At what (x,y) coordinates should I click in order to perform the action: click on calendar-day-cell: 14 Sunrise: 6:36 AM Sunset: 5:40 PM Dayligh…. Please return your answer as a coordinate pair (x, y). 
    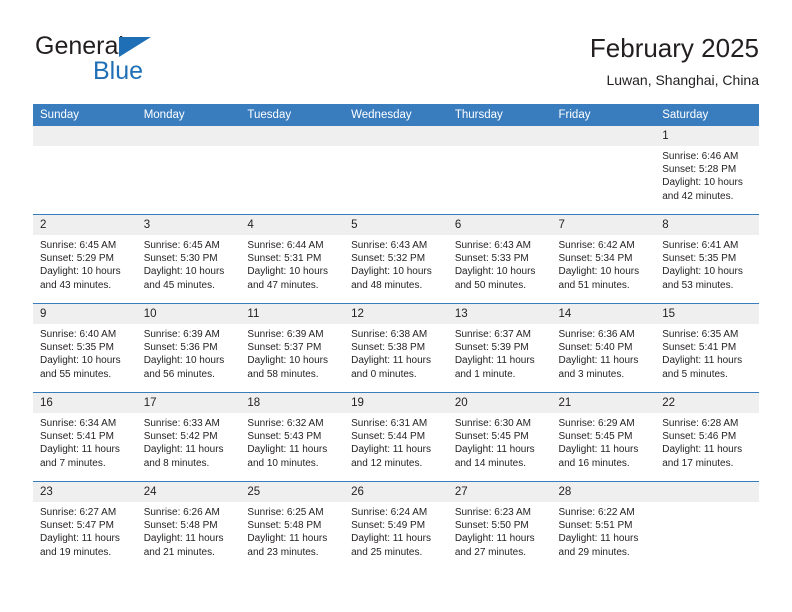
    Looking at the image, I should click on (603, 348).